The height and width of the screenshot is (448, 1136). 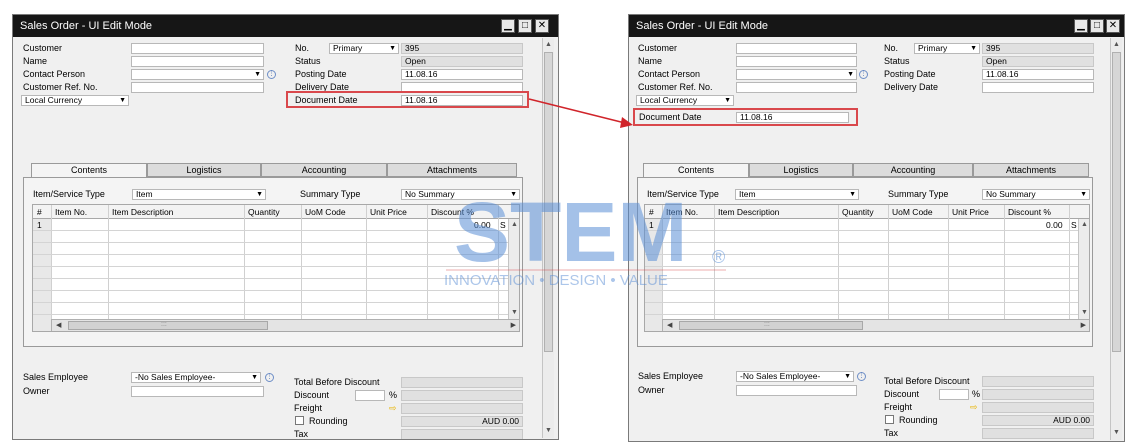 What do you see at coordinates (1116, 202) in the screenshot?
I see `scroll-thumb` at bounding box center [1116, 202].